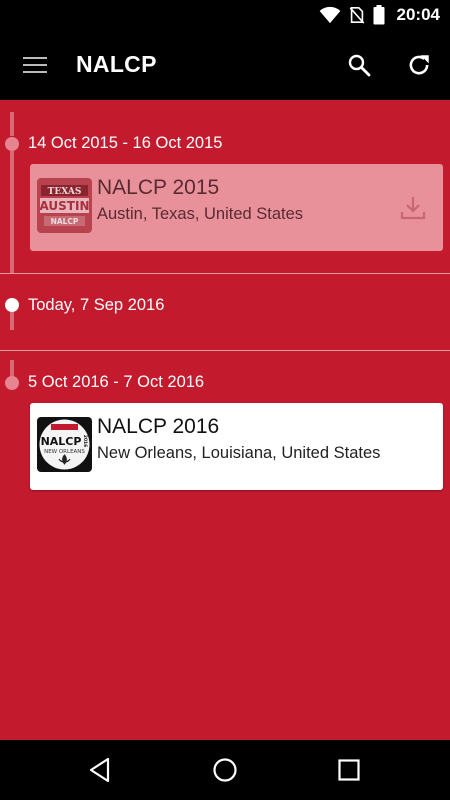 The height and width of the screenshot is (800, 450). I want to click on menu-icon, so click(35, 65).